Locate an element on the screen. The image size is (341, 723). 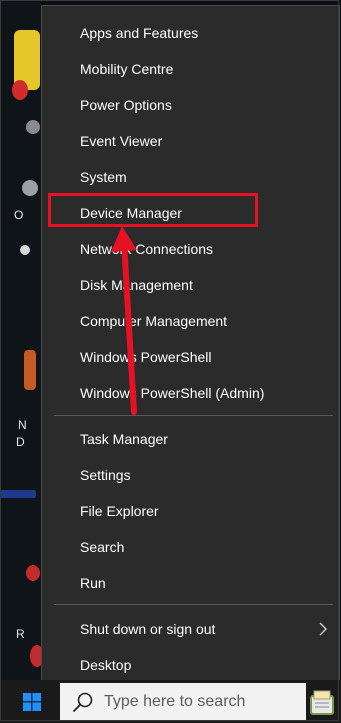
menu-item-label: Event Viewer is located at coordinates (121, 141).